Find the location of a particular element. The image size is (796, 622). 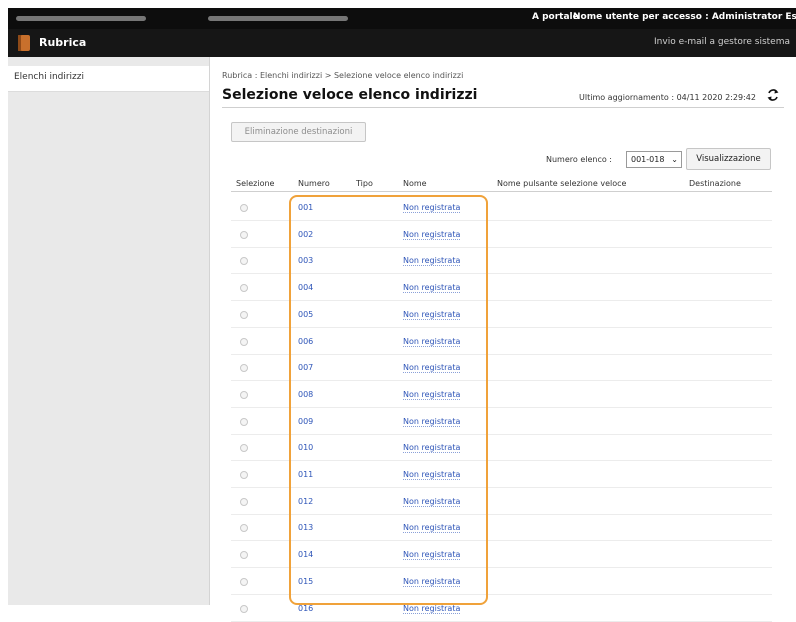

entry-number-link: 012 is located at coordinates (305, 501).